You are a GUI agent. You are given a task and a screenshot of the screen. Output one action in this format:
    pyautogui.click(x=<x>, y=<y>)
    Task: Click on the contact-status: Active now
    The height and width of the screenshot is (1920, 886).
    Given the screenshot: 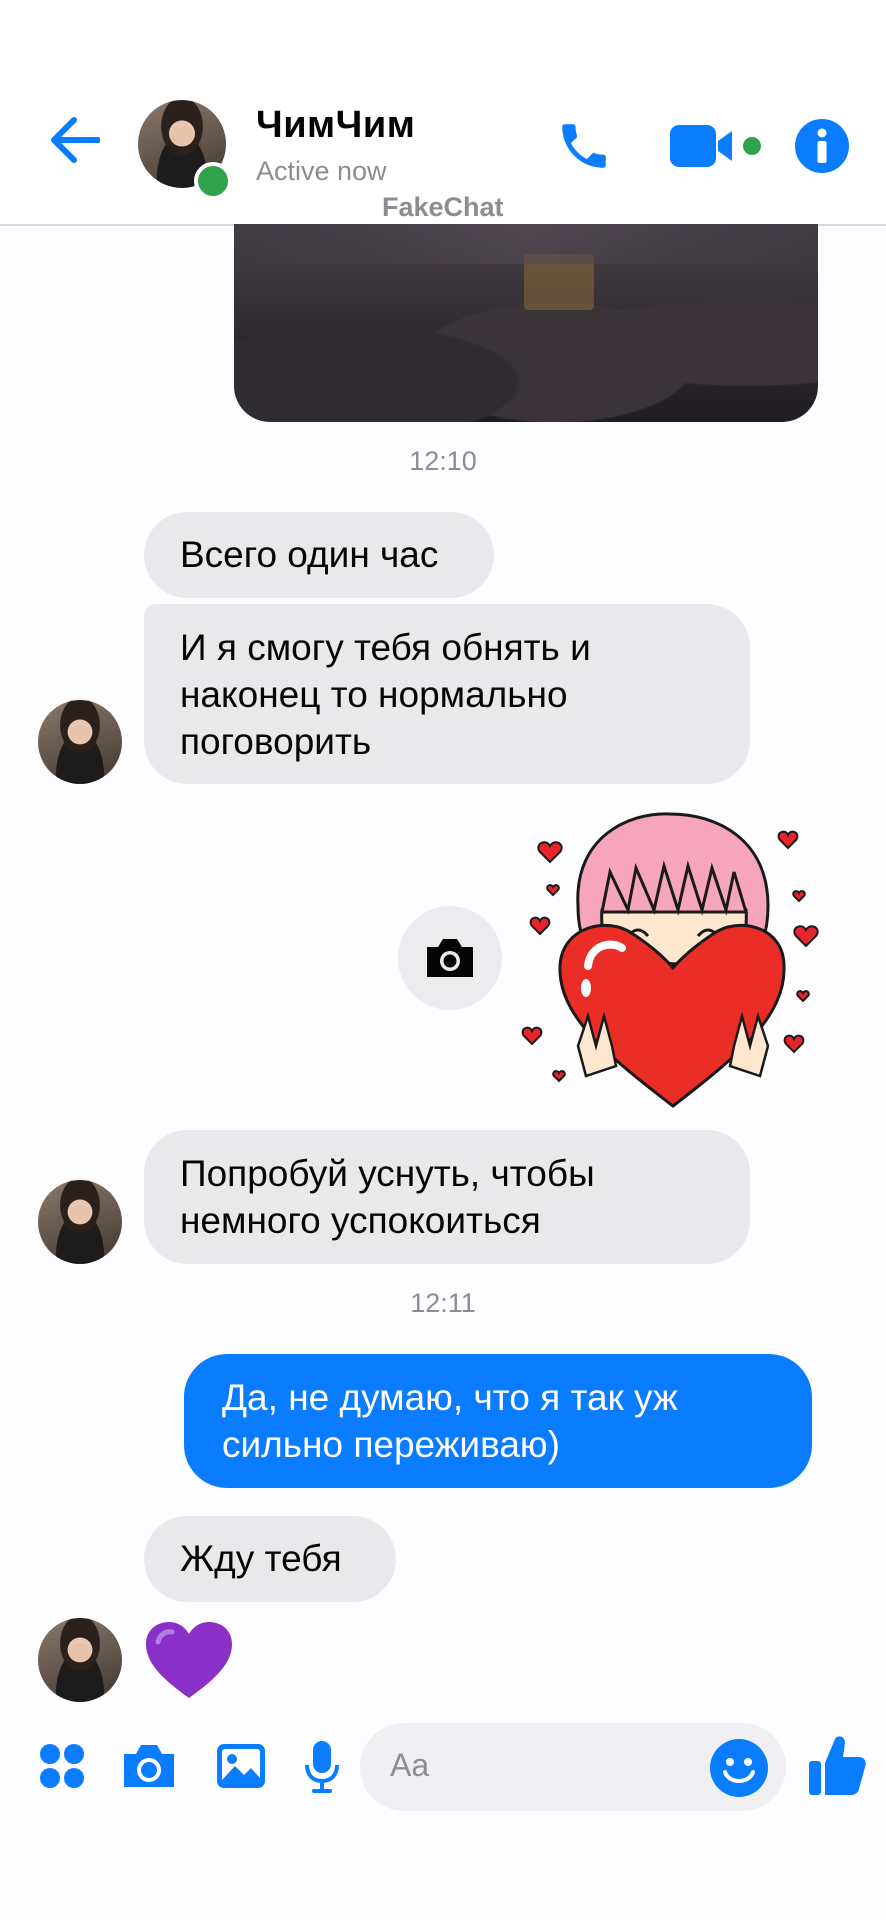 What is the action you would take?
    pyautogui.click(x=321, y=171)
    